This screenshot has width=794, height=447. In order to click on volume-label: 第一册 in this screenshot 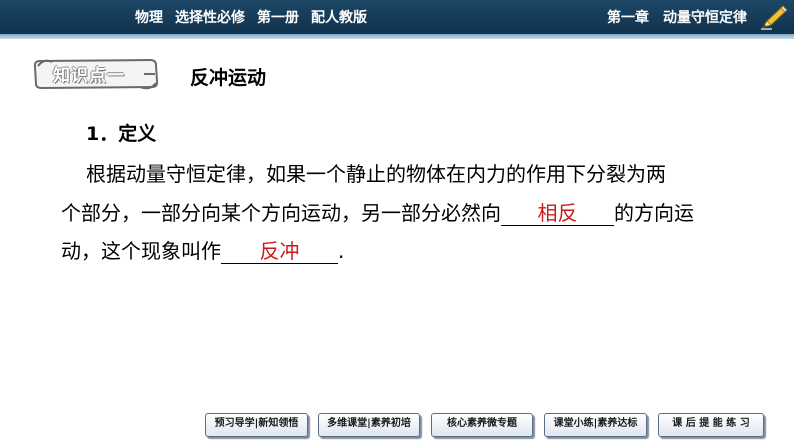, I will do `click(278, 18)`.